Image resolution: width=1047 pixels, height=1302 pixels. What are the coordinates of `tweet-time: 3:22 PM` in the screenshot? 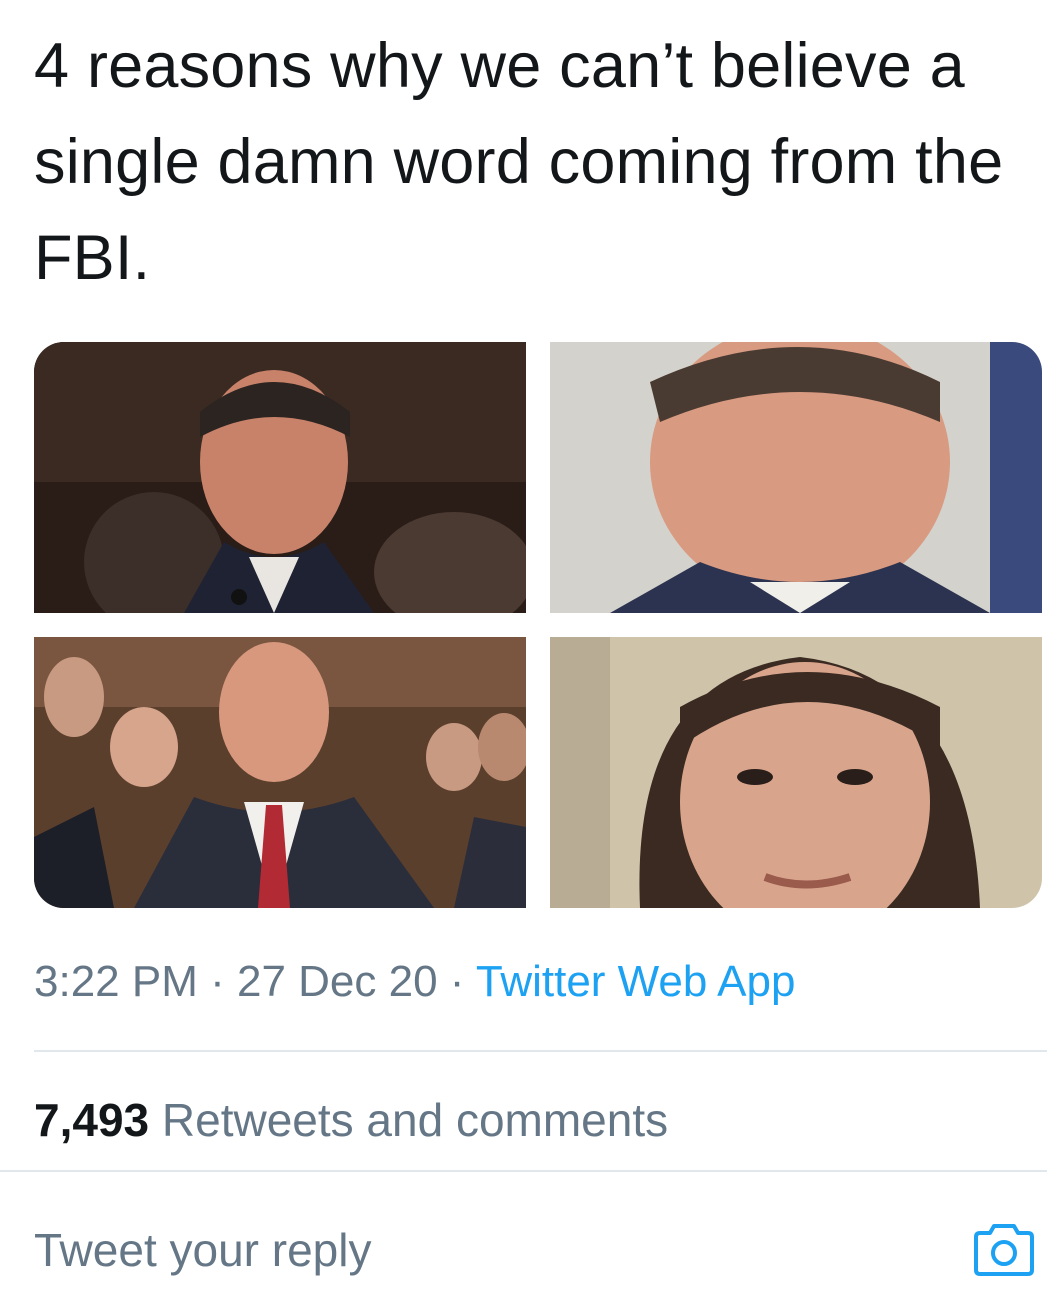 It's located at (116, 981).